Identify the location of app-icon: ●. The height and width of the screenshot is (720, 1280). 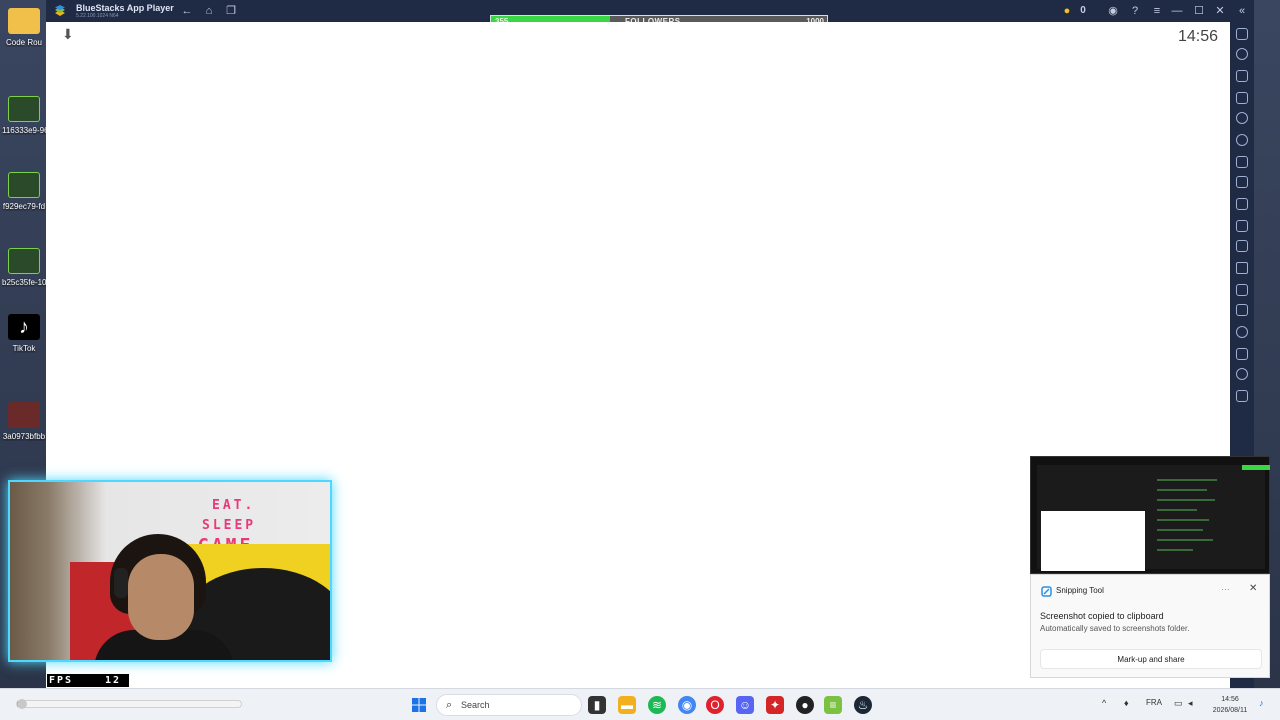
(805, 705).